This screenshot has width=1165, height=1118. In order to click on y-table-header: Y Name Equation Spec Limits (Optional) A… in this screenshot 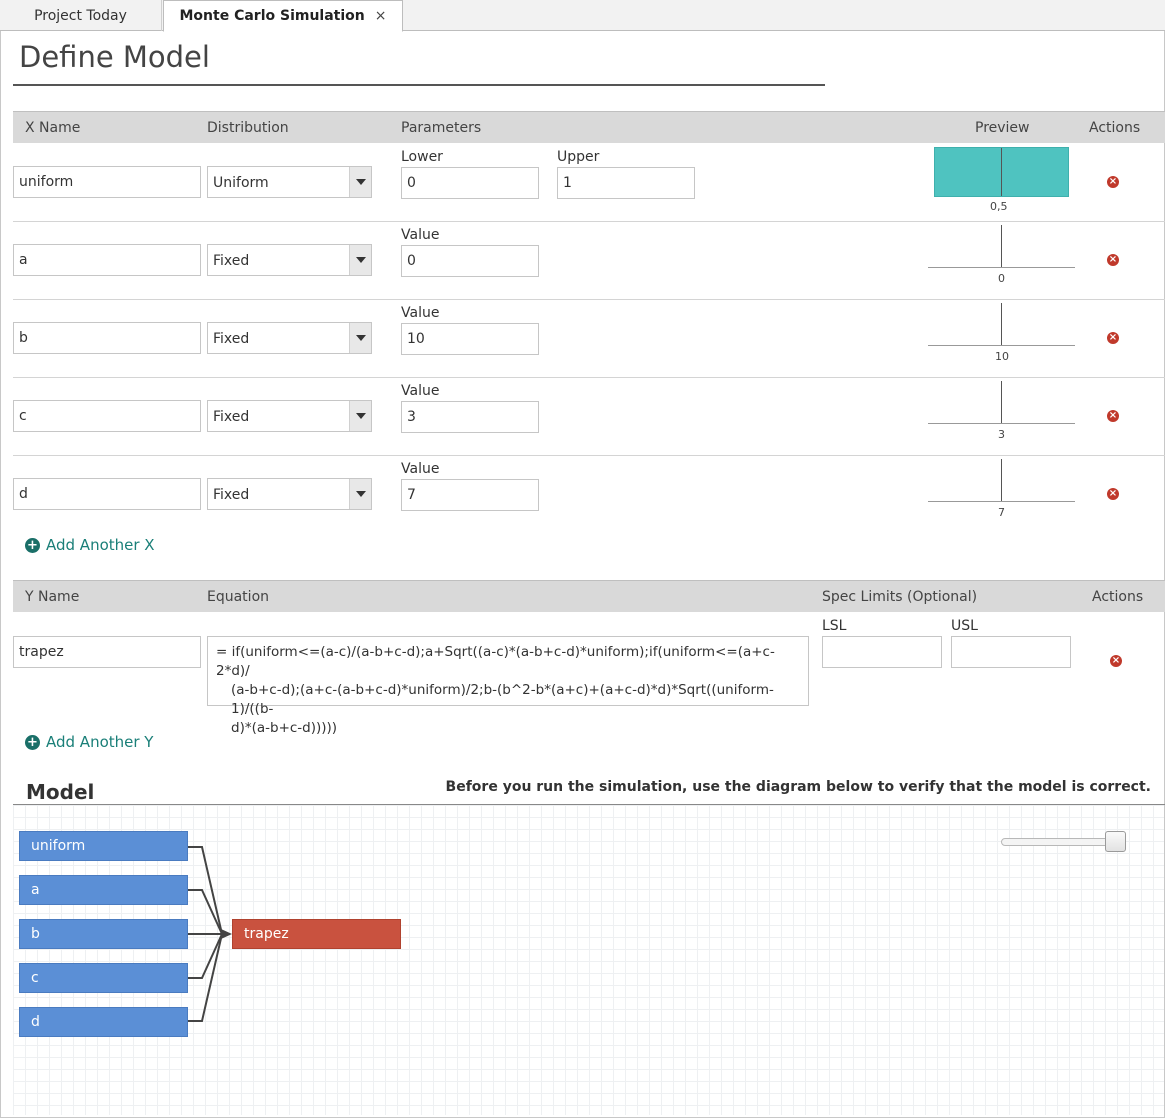, I will do `click(589, 596)`.